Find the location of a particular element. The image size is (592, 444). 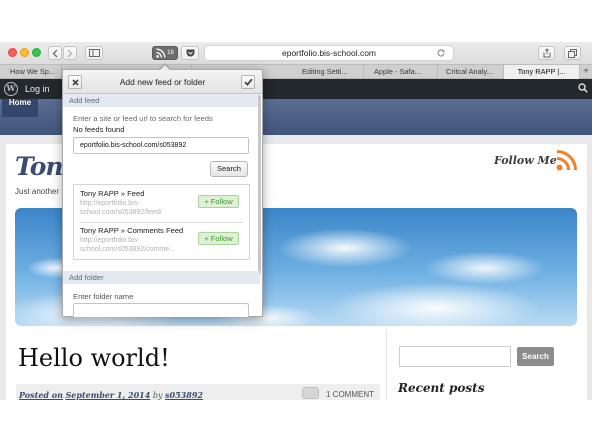

comment-icon is located at coordinates (310, 393).